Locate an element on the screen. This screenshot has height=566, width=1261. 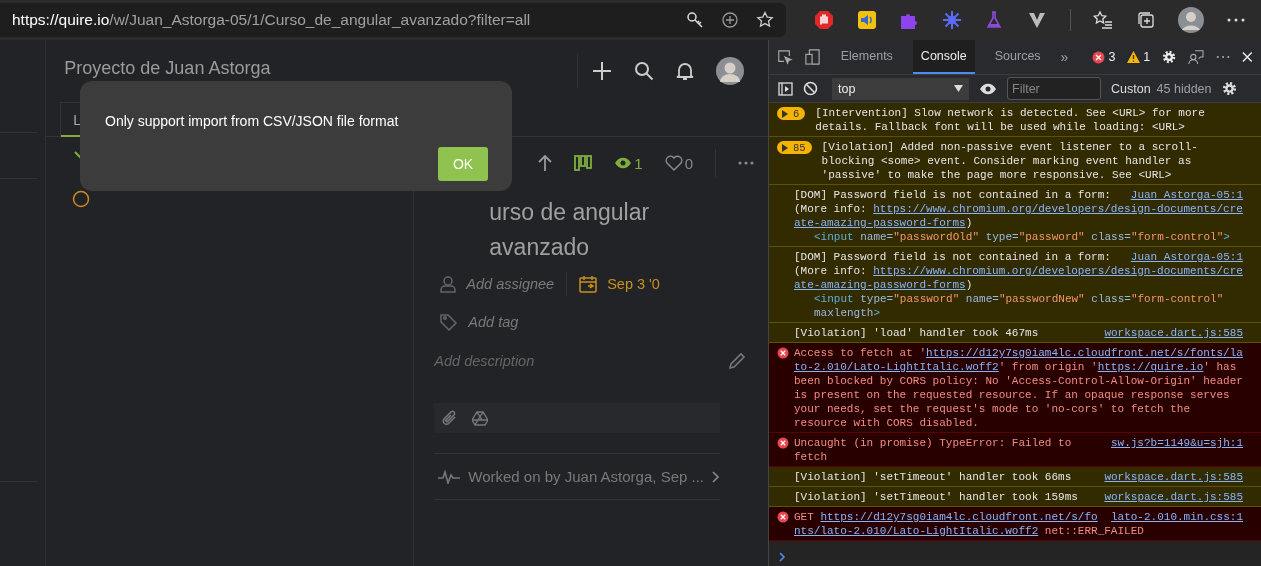
arrow-up-icon is located at coordinates (545, 163).